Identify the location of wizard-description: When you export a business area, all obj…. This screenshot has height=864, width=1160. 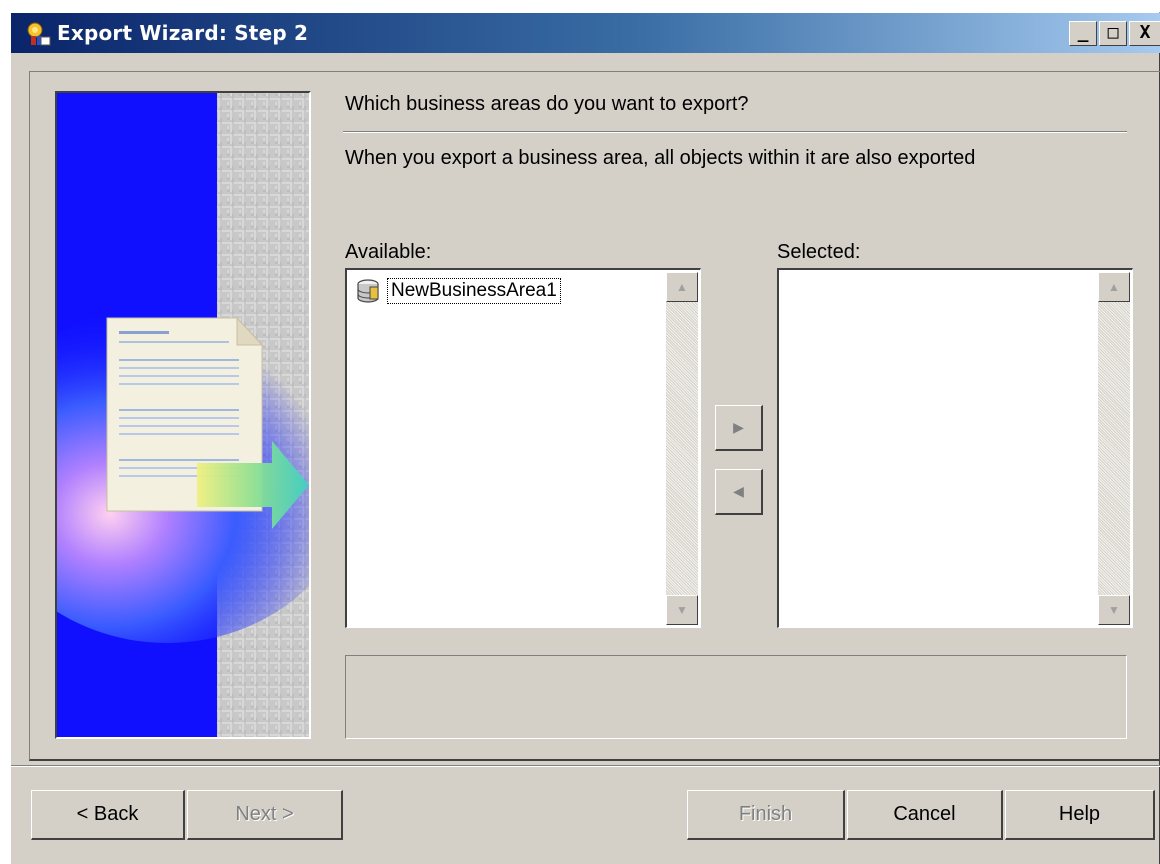
(660, 158).